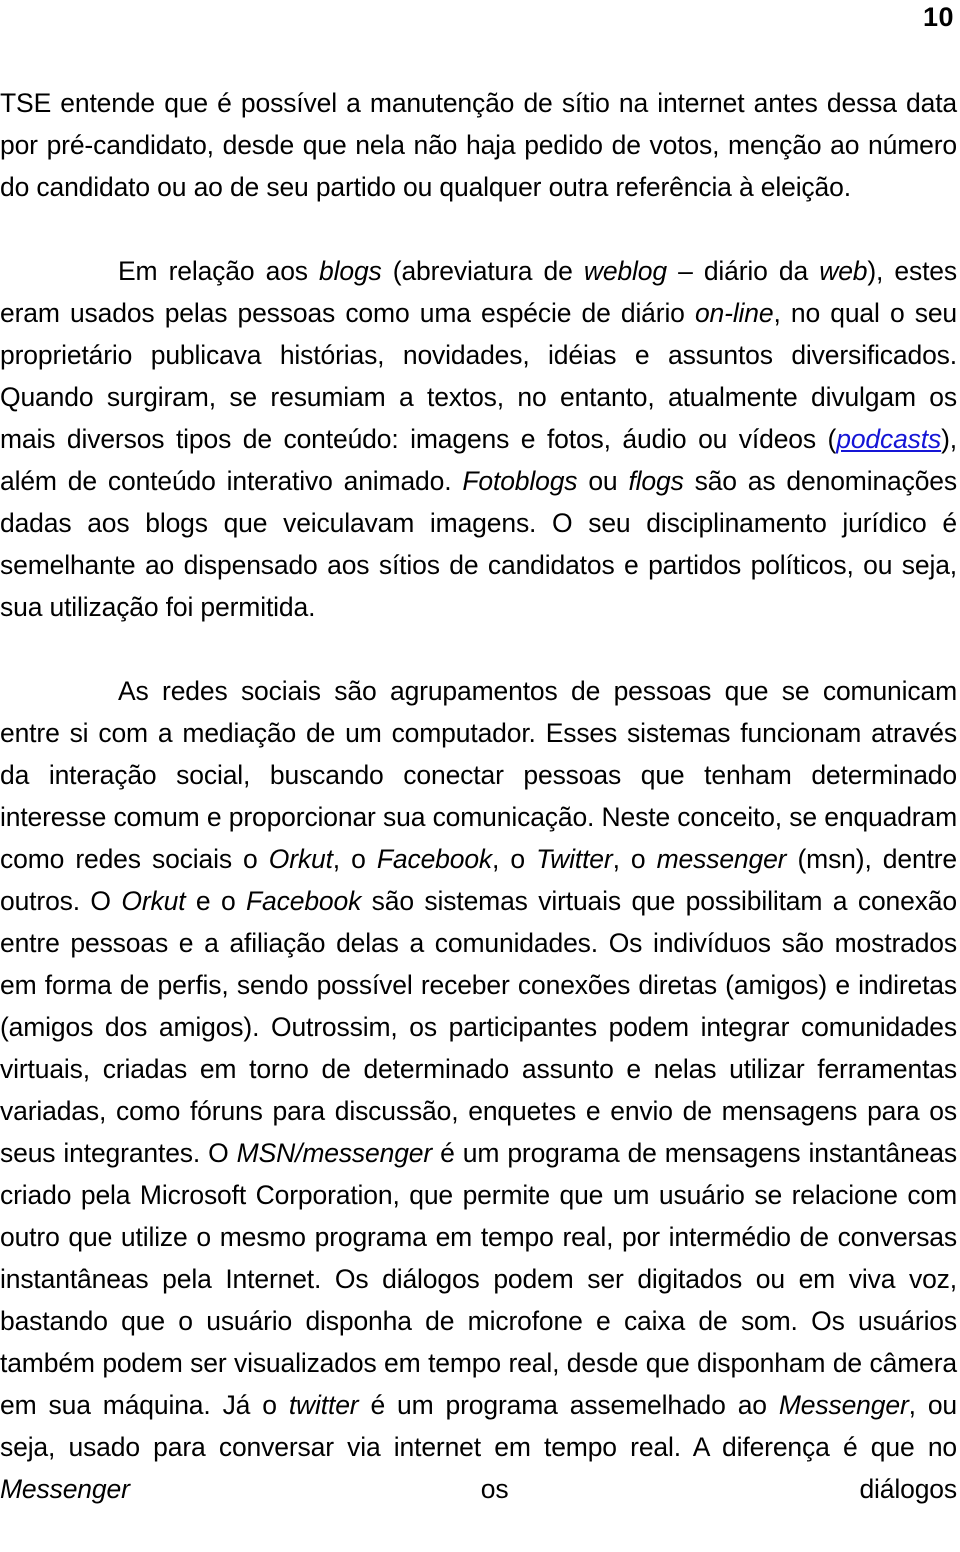  What do you see at coordinates (350, 271) in the screenshot?
I see `emphasis-text: blogs` at bounding box center [350, 271].